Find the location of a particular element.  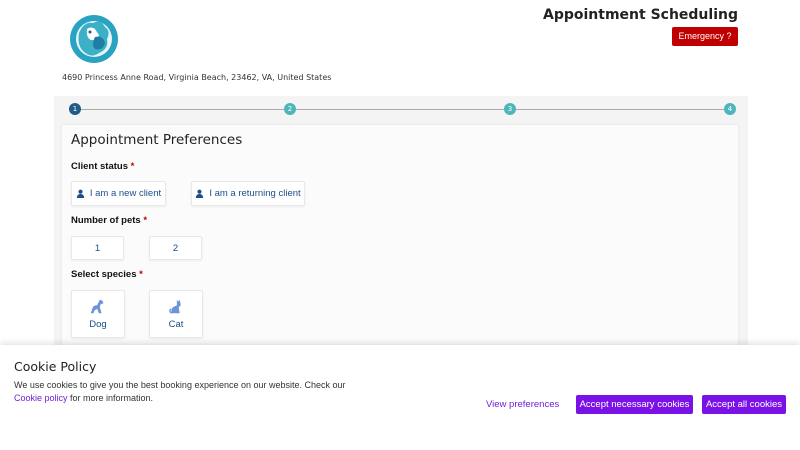

progress-stepper: 1 2 3 4 is located at coordinates (402, 109).